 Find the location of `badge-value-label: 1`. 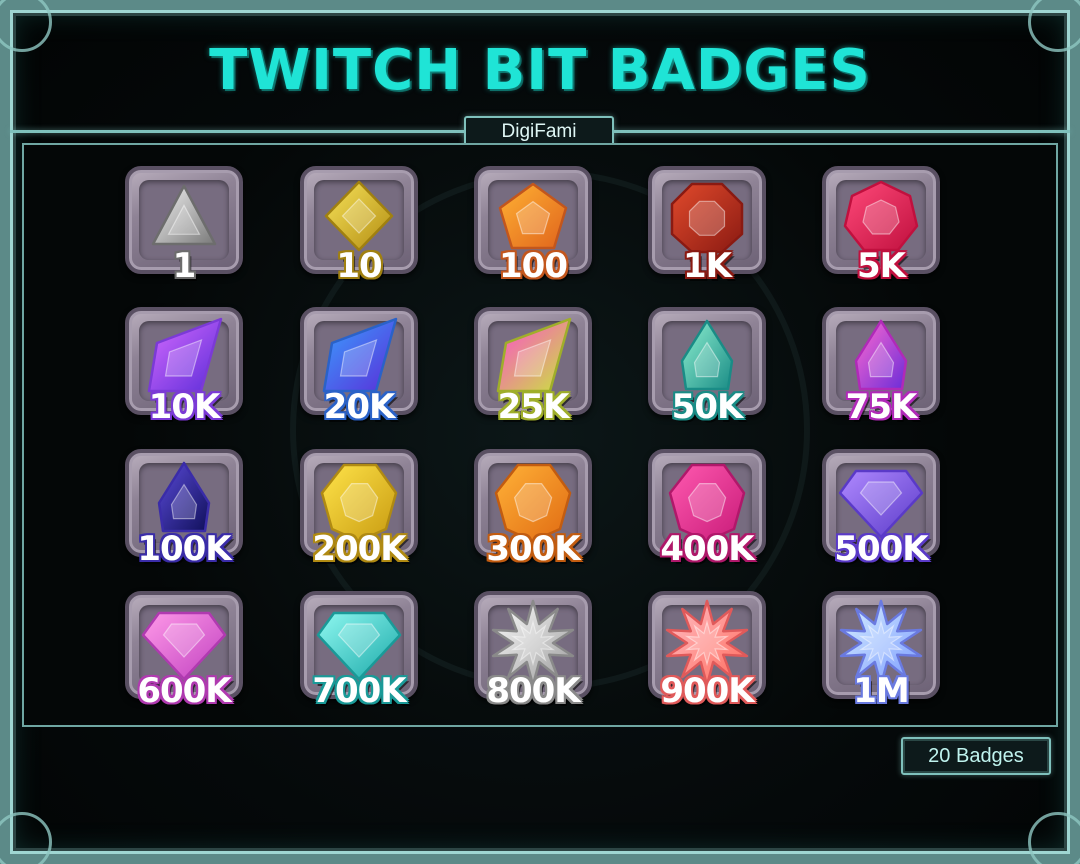

badge-value-label: 1 is located at coordinates (184, 266).